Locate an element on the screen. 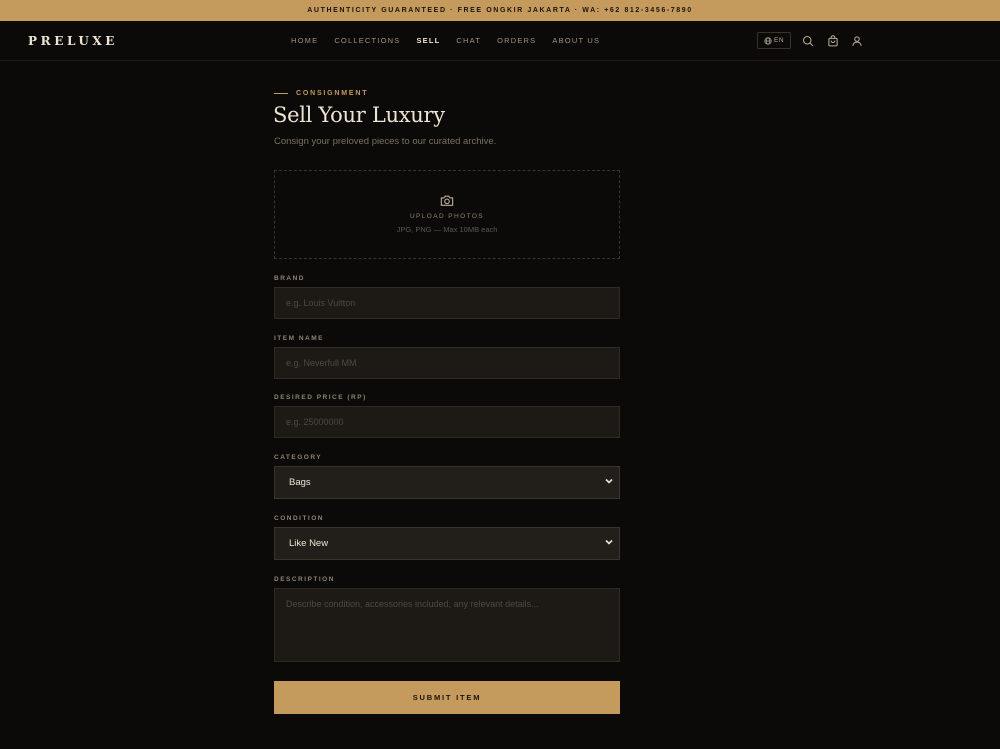 This screenshot has height=749, width=1000. section-eyebrow: CONSIGNMENT is located at coordinates (321, 93).